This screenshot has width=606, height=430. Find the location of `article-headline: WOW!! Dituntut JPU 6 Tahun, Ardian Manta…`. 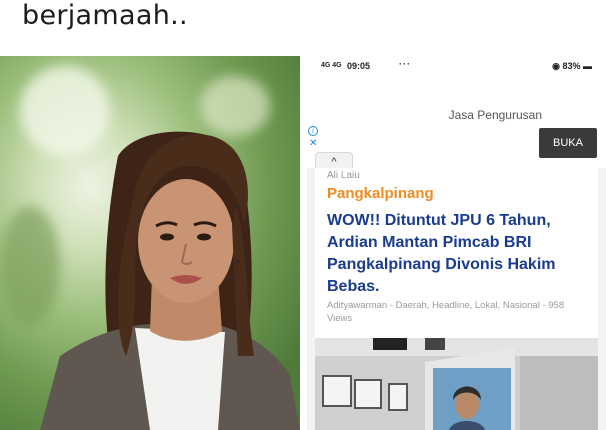

article-headline: WOW!! Dituntut JPU 6 Tahun, Ardian Manta… is located at coordinates (462, 254).